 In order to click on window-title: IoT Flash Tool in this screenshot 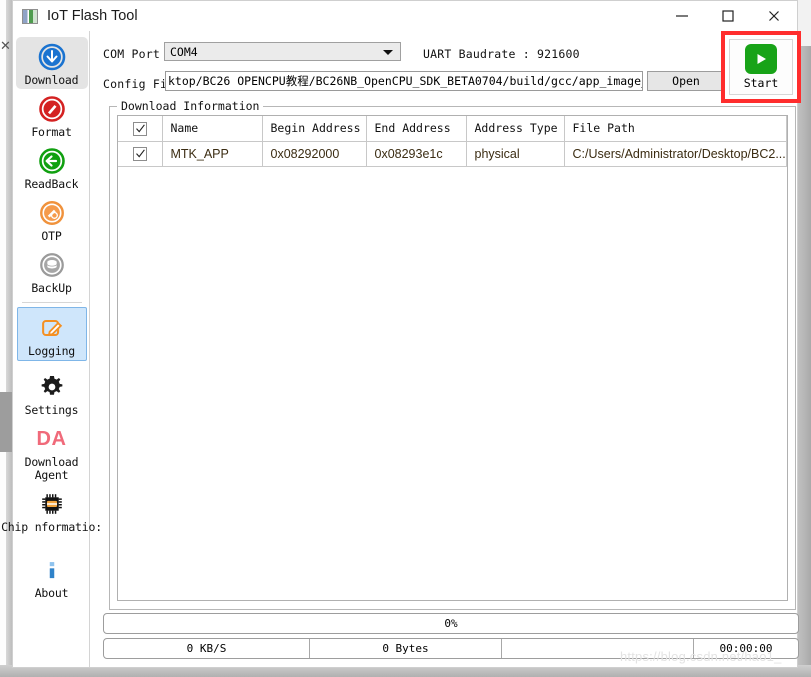, I will do `click(92, 16)`.